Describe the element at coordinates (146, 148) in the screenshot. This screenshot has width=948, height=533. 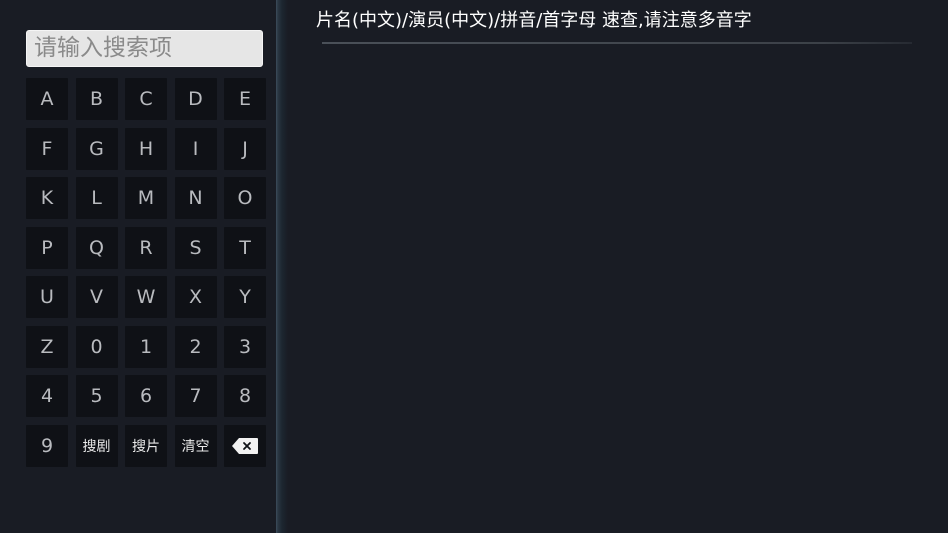
I see `key-h: H` at that location.